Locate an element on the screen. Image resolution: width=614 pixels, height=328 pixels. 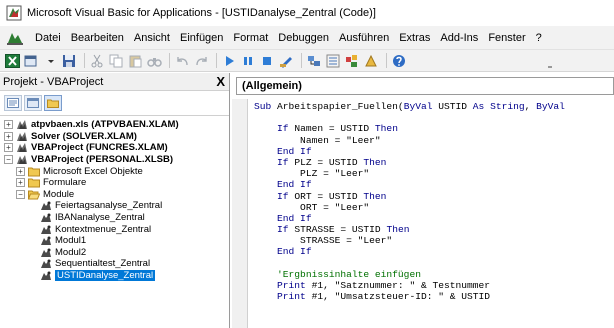
tree-item-excel-objects: + Microsoft Excel Objekte is located at coordinates (114, 171).